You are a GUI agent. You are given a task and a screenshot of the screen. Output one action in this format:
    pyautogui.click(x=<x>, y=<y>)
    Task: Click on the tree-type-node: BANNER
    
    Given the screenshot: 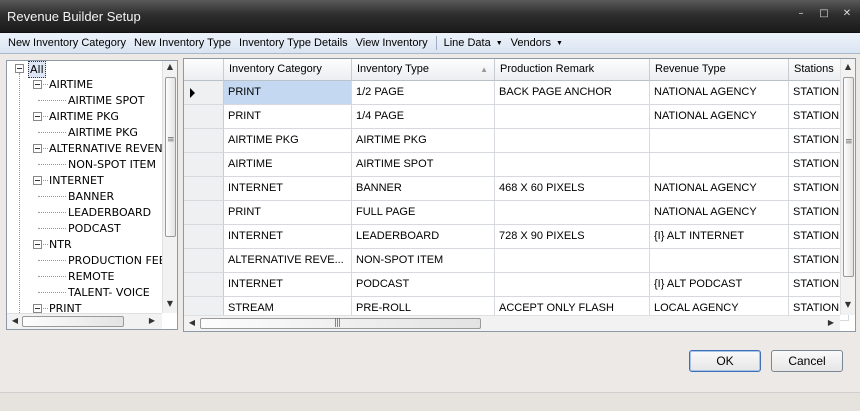 What is the action you would take?
    pyautogui.click(x=84, y=196)
    